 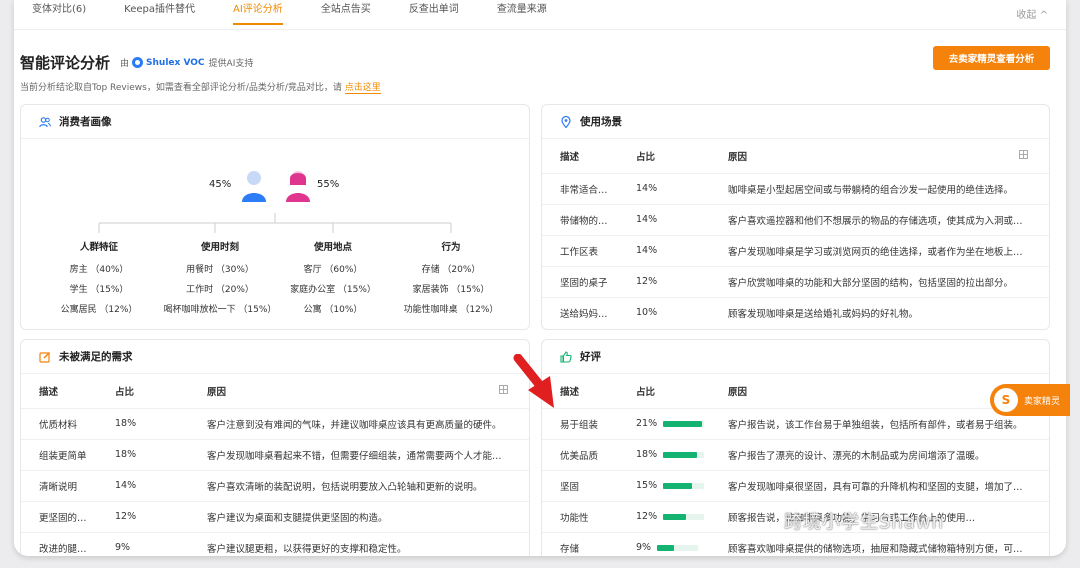 I want to click on collapse-label: 收起, so click(x=1026, y=15).